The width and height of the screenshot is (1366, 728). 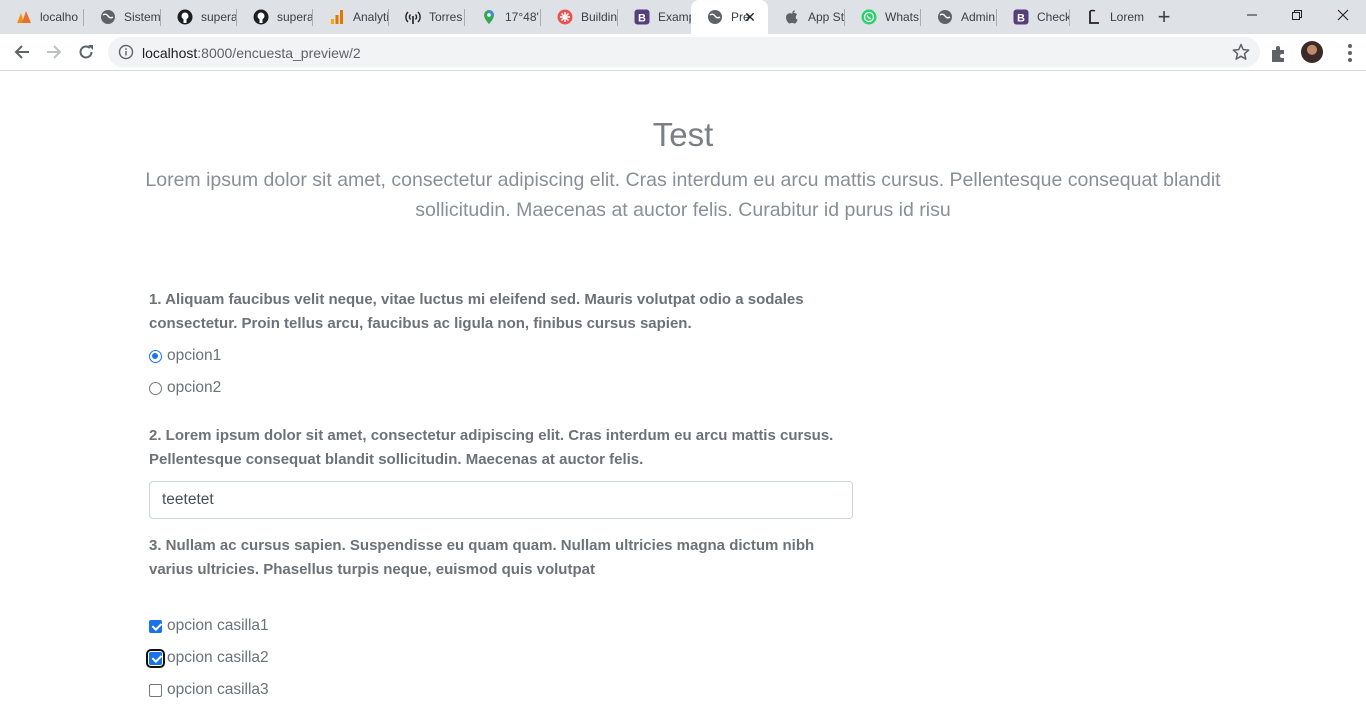 I want to click on browser-tab: Admin, so click(x=959, y=17).